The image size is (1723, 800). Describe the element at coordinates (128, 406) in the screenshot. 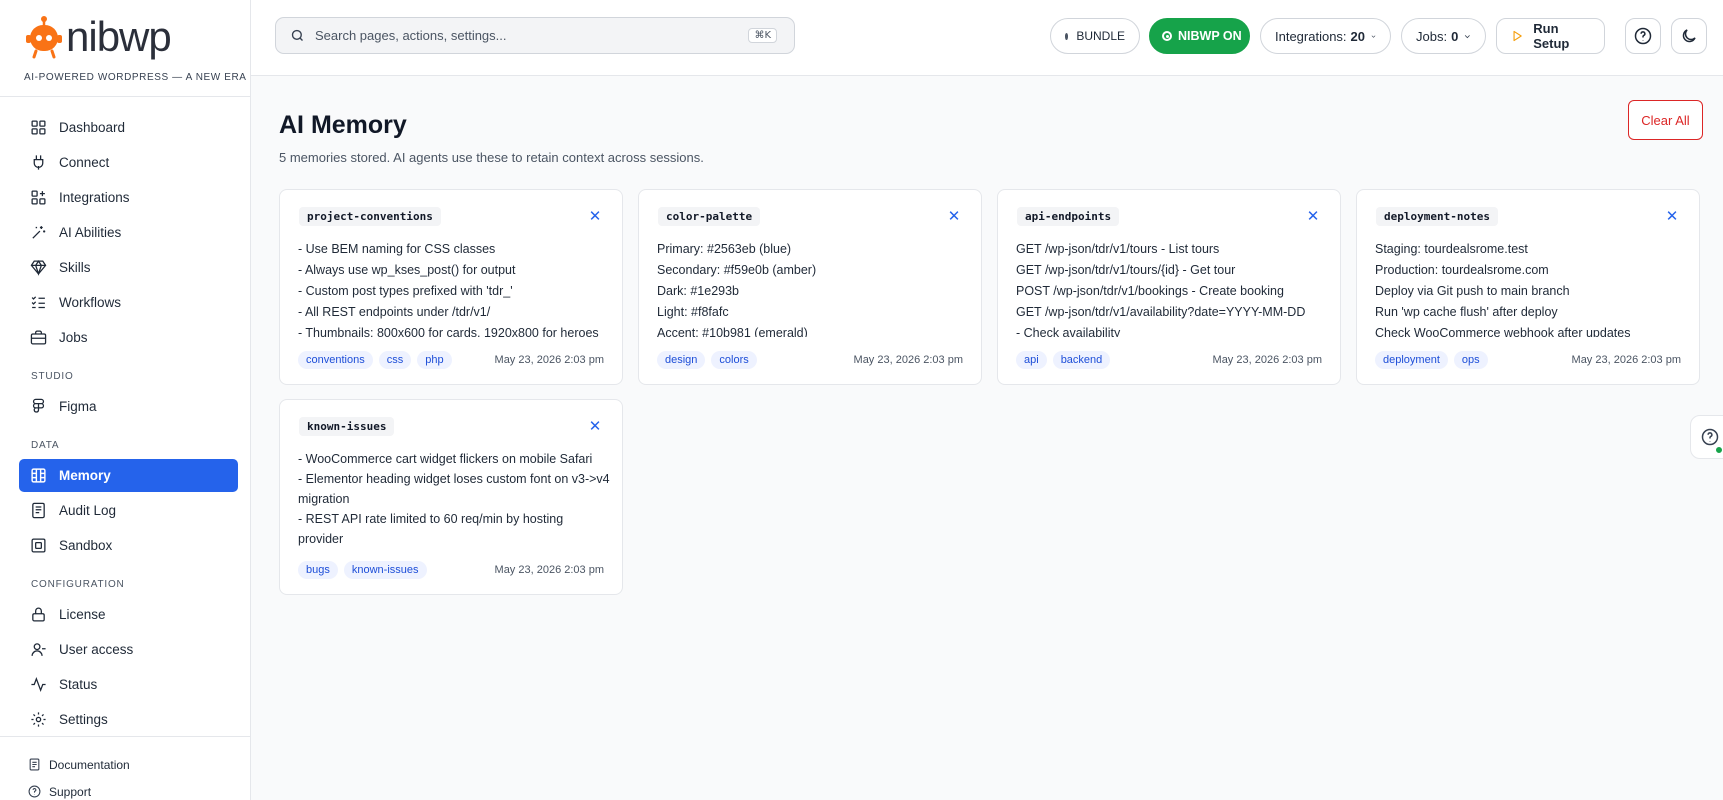

I see `sidebar-item-figma: Figma` at that location.